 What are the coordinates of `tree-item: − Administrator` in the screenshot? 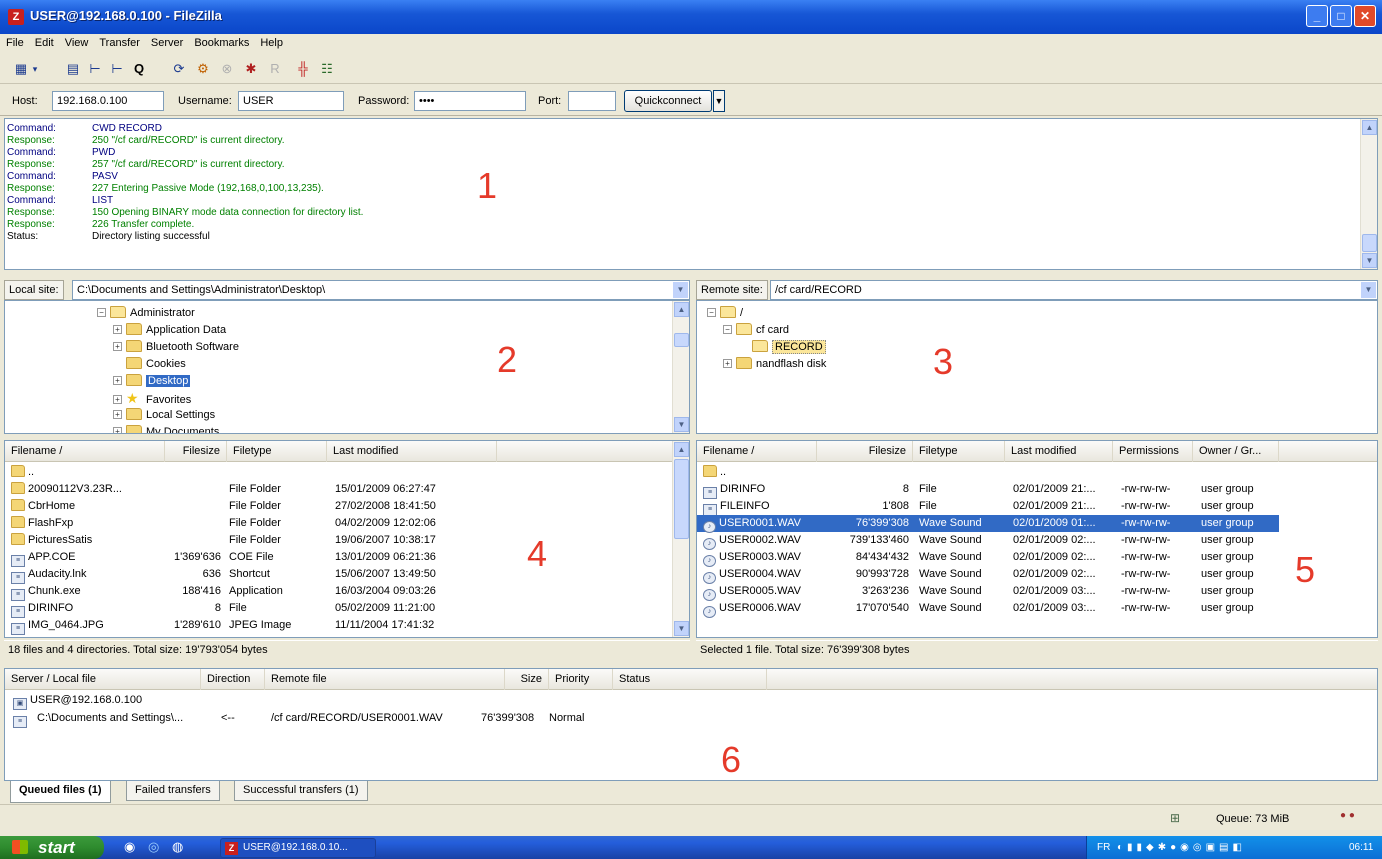 It's located at (146, 313).